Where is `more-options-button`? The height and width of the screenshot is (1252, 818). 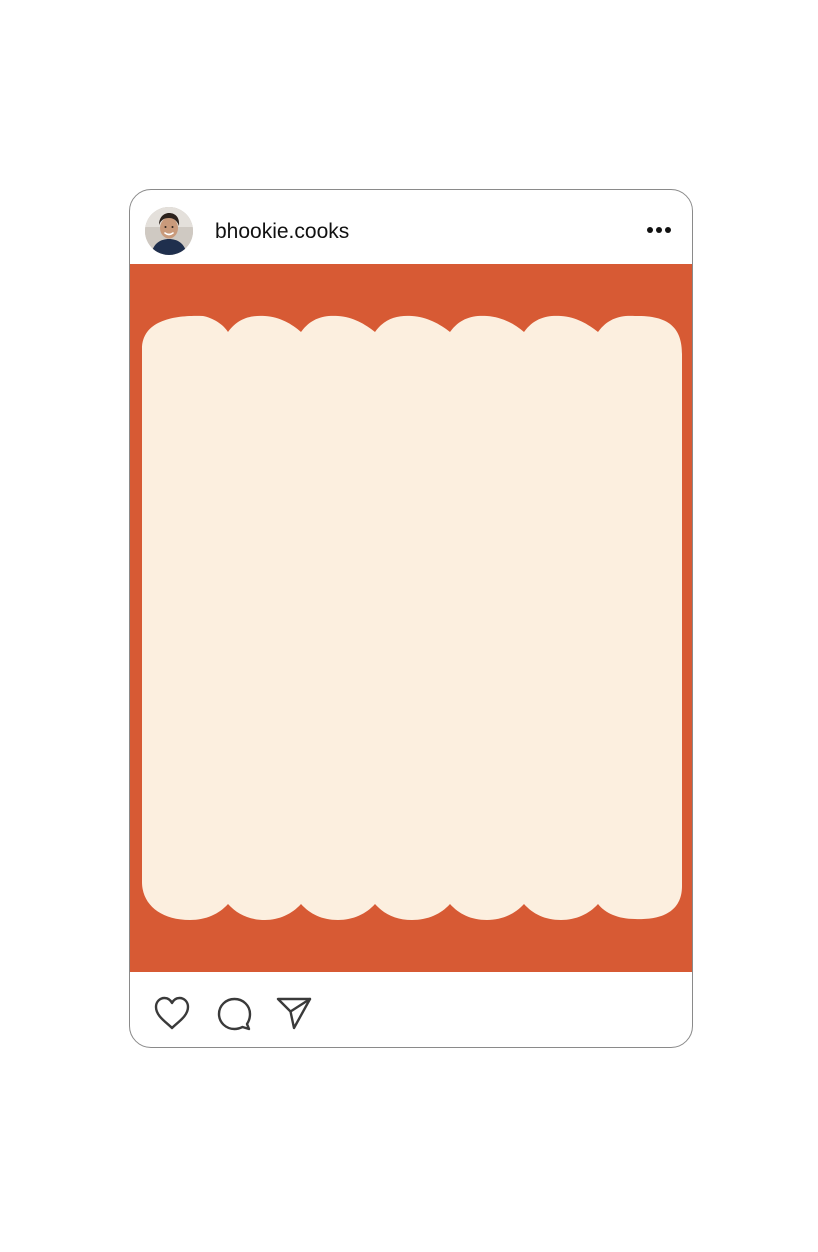
more-options-button is located at coordinates (659, 230).